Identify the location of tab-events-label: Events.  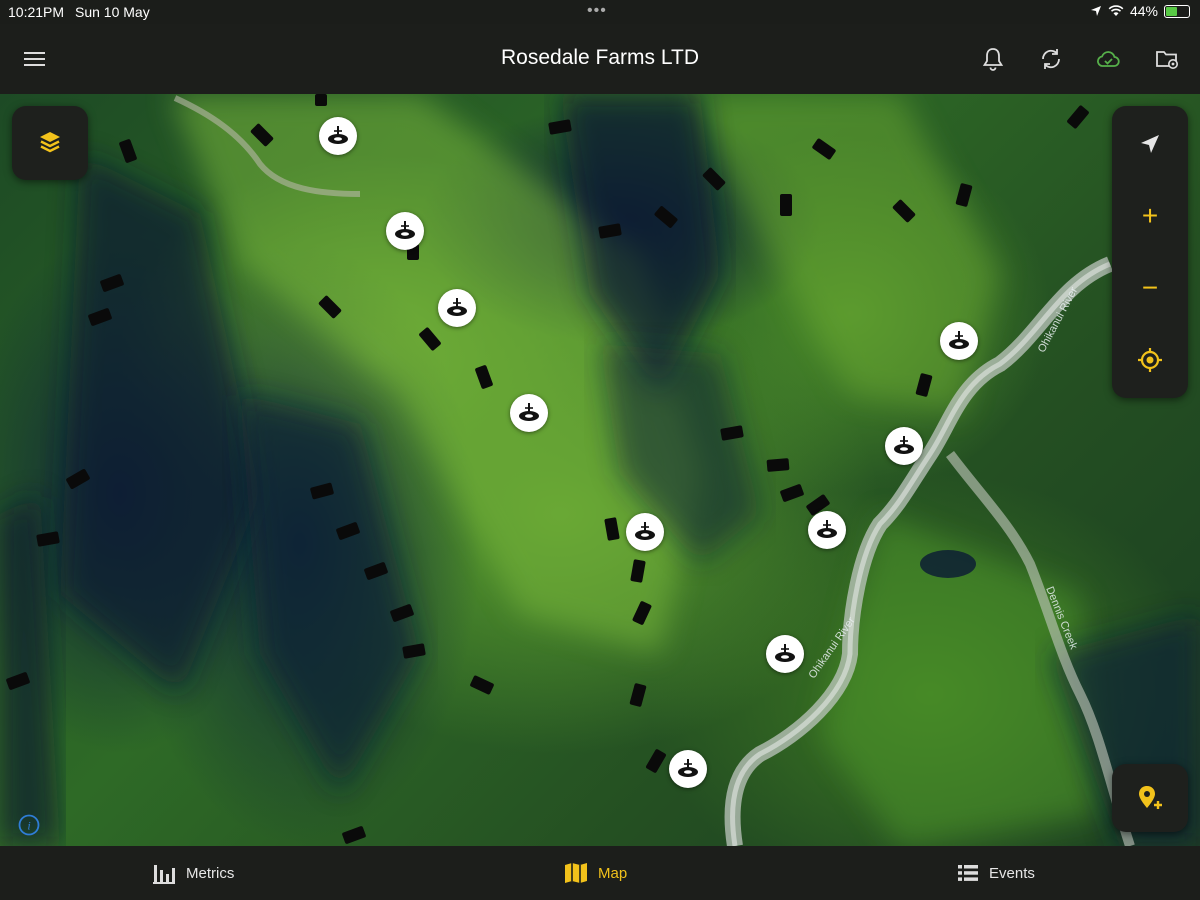
(1012, 873).